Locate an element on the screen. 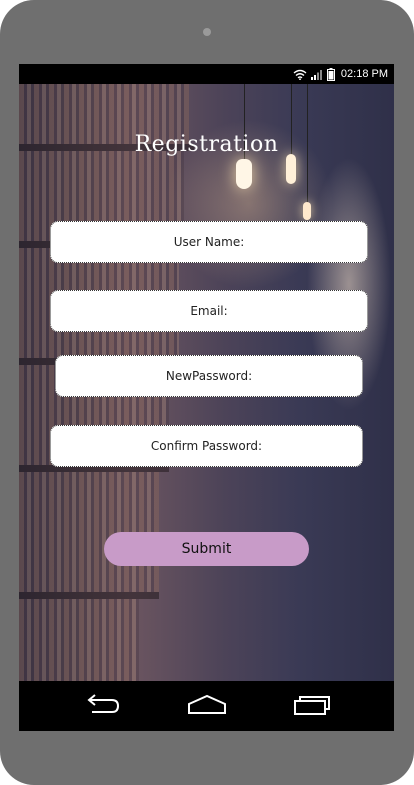 The height and width of the screenshot is (785, 414). battery-icon is located at coordinates (330, 74).